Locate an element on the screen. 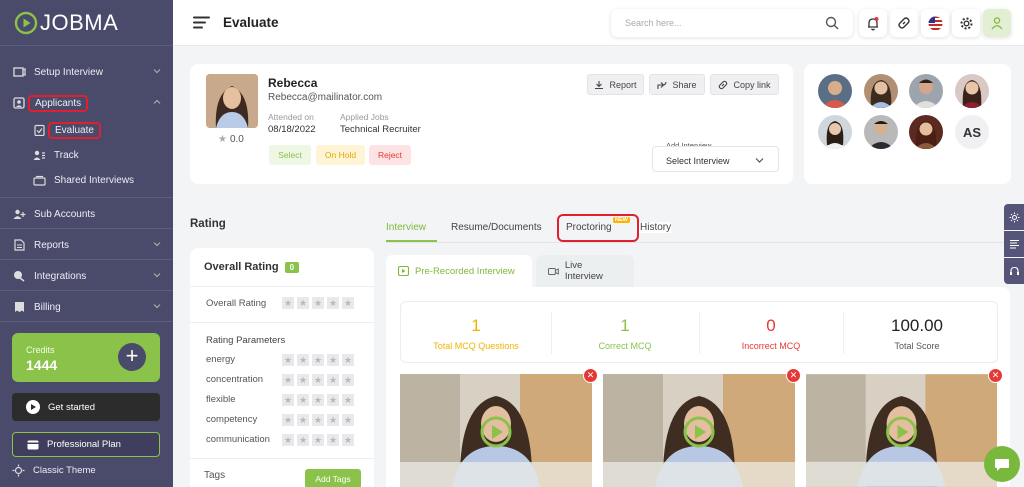 This screenshot has height=487, width=1024. tab-resume-documents: Resume/Documents is located at coordinates (496, 227).